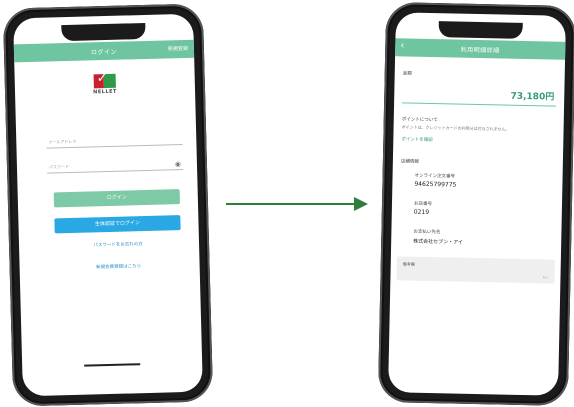 The width and height of the screenshot is (574, 407). What do you see at coordinates (104, 51) in the screenshot?
I see `login-header: ログイン 新規登録` at bounding box center [104, 51].